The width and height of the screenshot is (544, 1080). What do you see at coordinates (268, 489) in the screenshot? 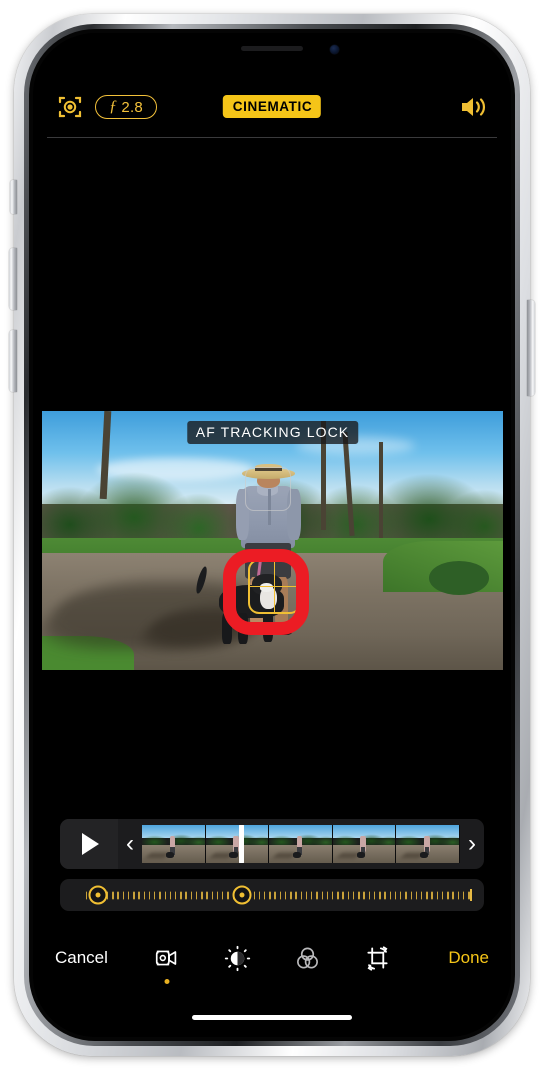
I see `face-detection-box` at bounding box center [268, 489].